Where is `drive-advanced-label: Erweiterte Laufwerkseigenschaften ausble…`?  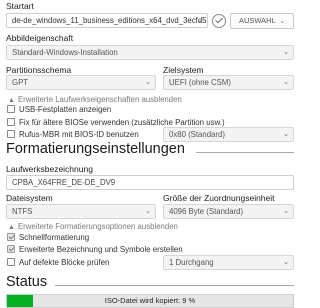 drive-advanced-label: Erweiterte Laufwerkseigenschaften ausble… is located at coordinates (99, 99).